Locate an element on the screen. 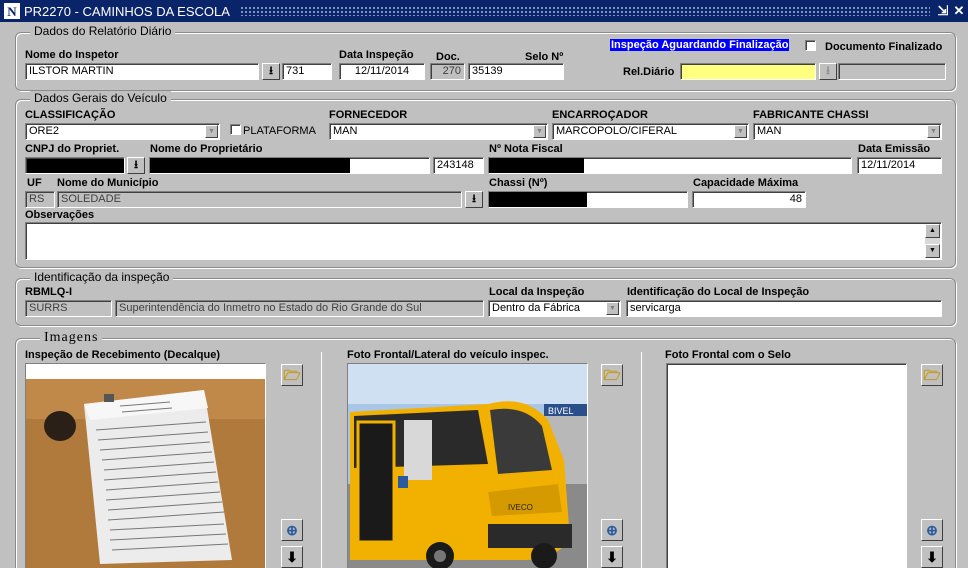 This screenshot has width=968, height=568. fornecedor-value: MAN is located at coordinates (345, 131).